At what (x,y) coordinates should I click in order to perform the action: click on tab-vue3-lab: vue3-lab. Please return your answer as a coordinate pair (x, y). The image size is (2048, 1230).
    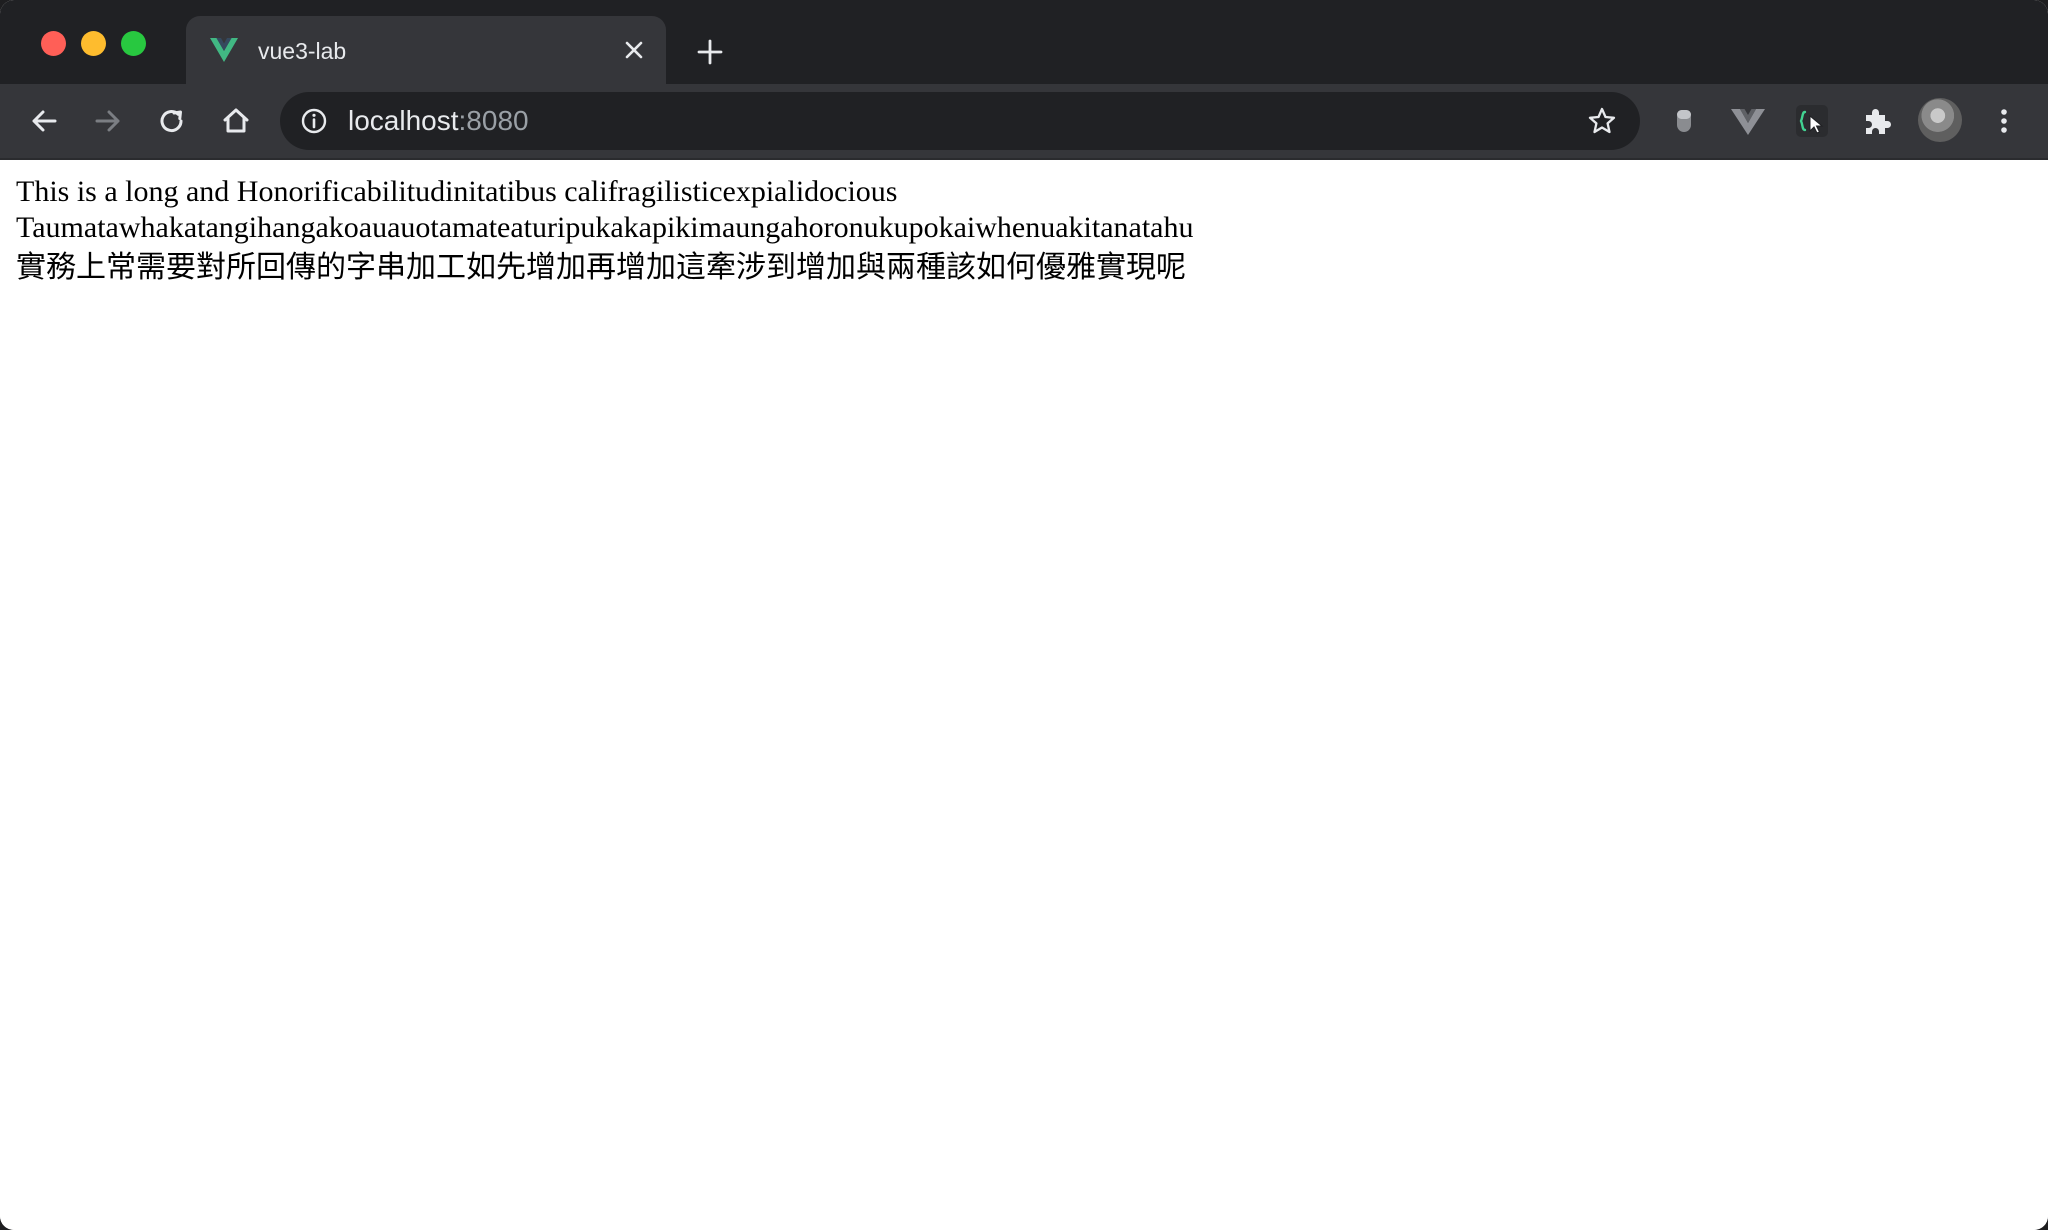
    Looking at the image, I should click on (426, 50).